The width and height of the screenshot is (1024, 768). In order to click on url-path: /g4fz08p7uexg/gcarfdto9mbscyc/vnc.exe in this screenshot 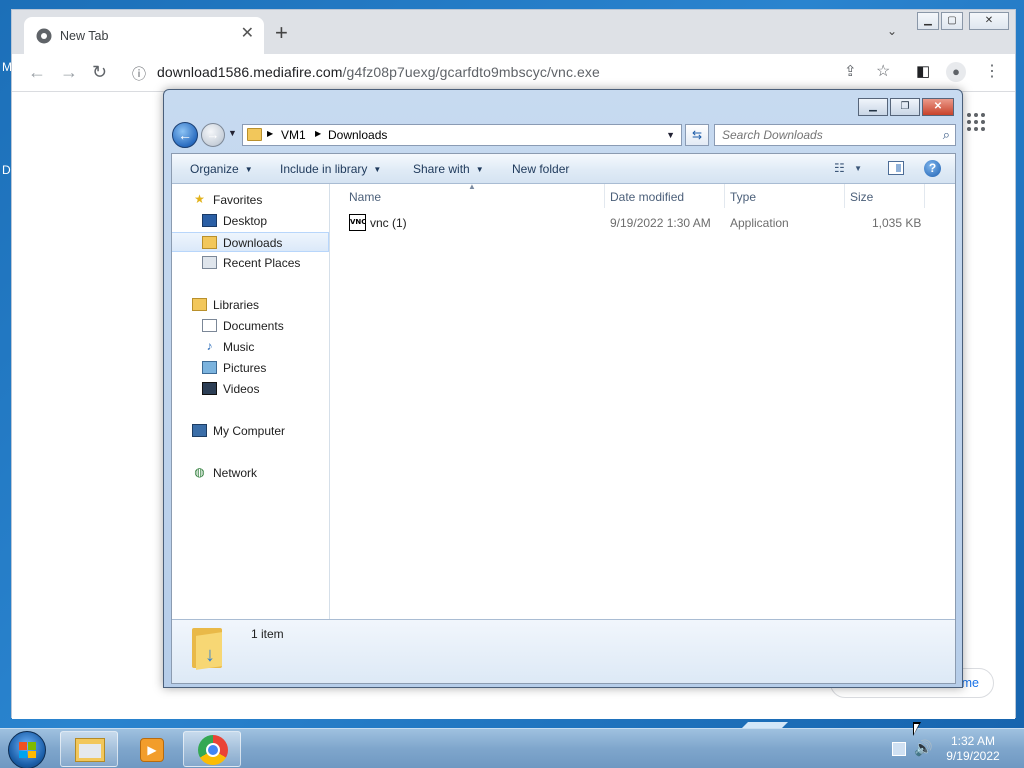, I will do `click(471, 72)`.